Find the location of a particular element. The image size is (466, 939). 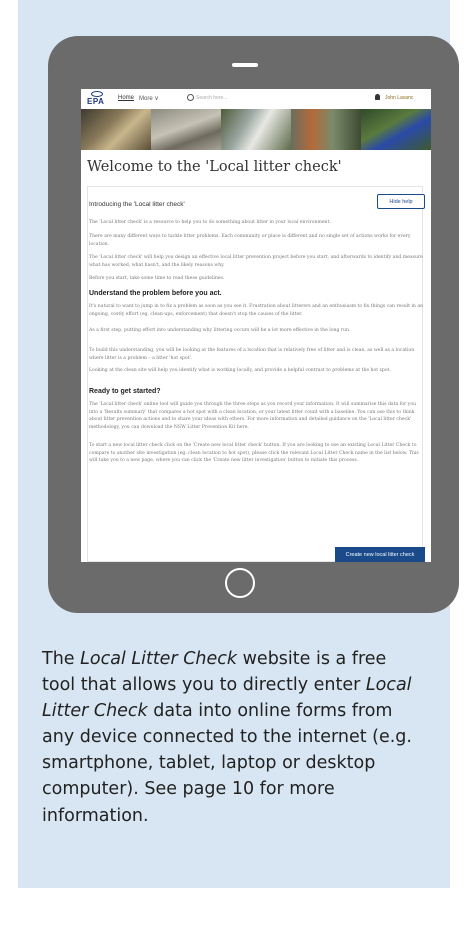

understand-heading: Understand the problem before you act. is located at coordinates (155, 293).